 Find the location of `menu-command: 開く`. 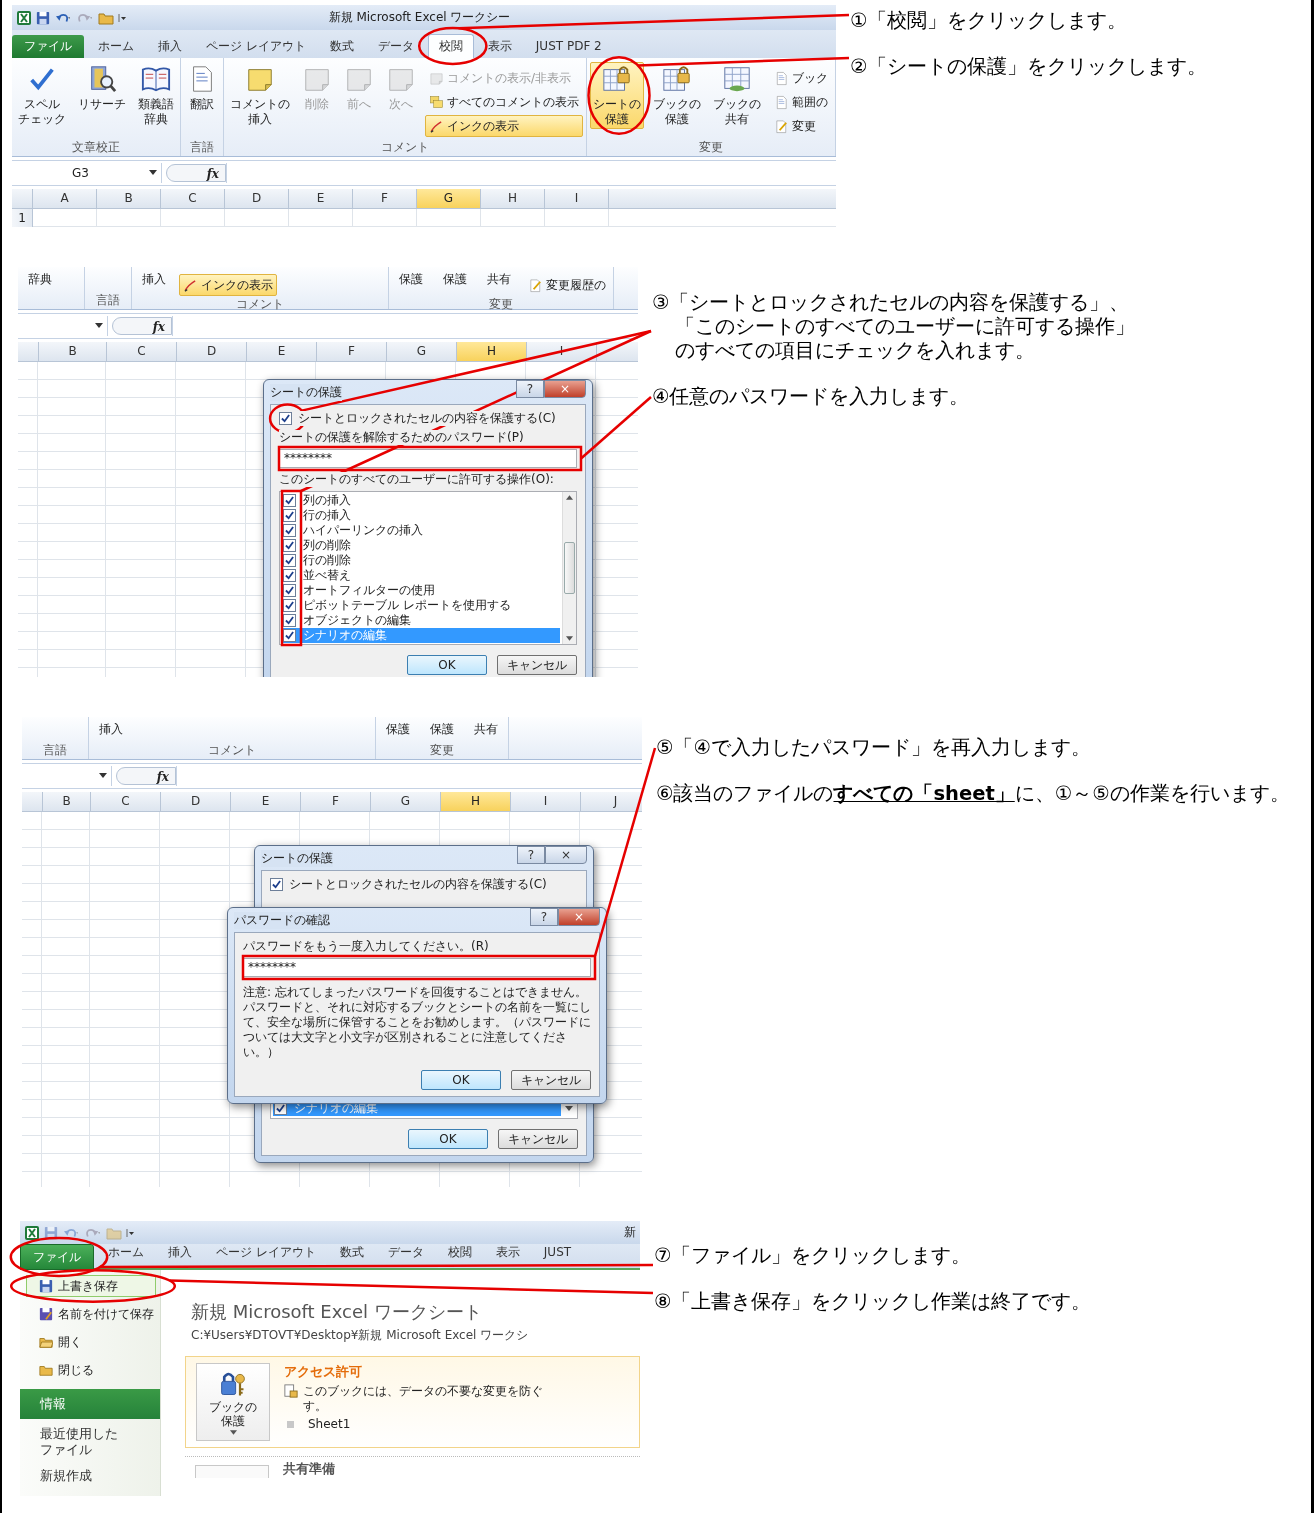

menu-command: 開く is located at coordinates (91, 1342).